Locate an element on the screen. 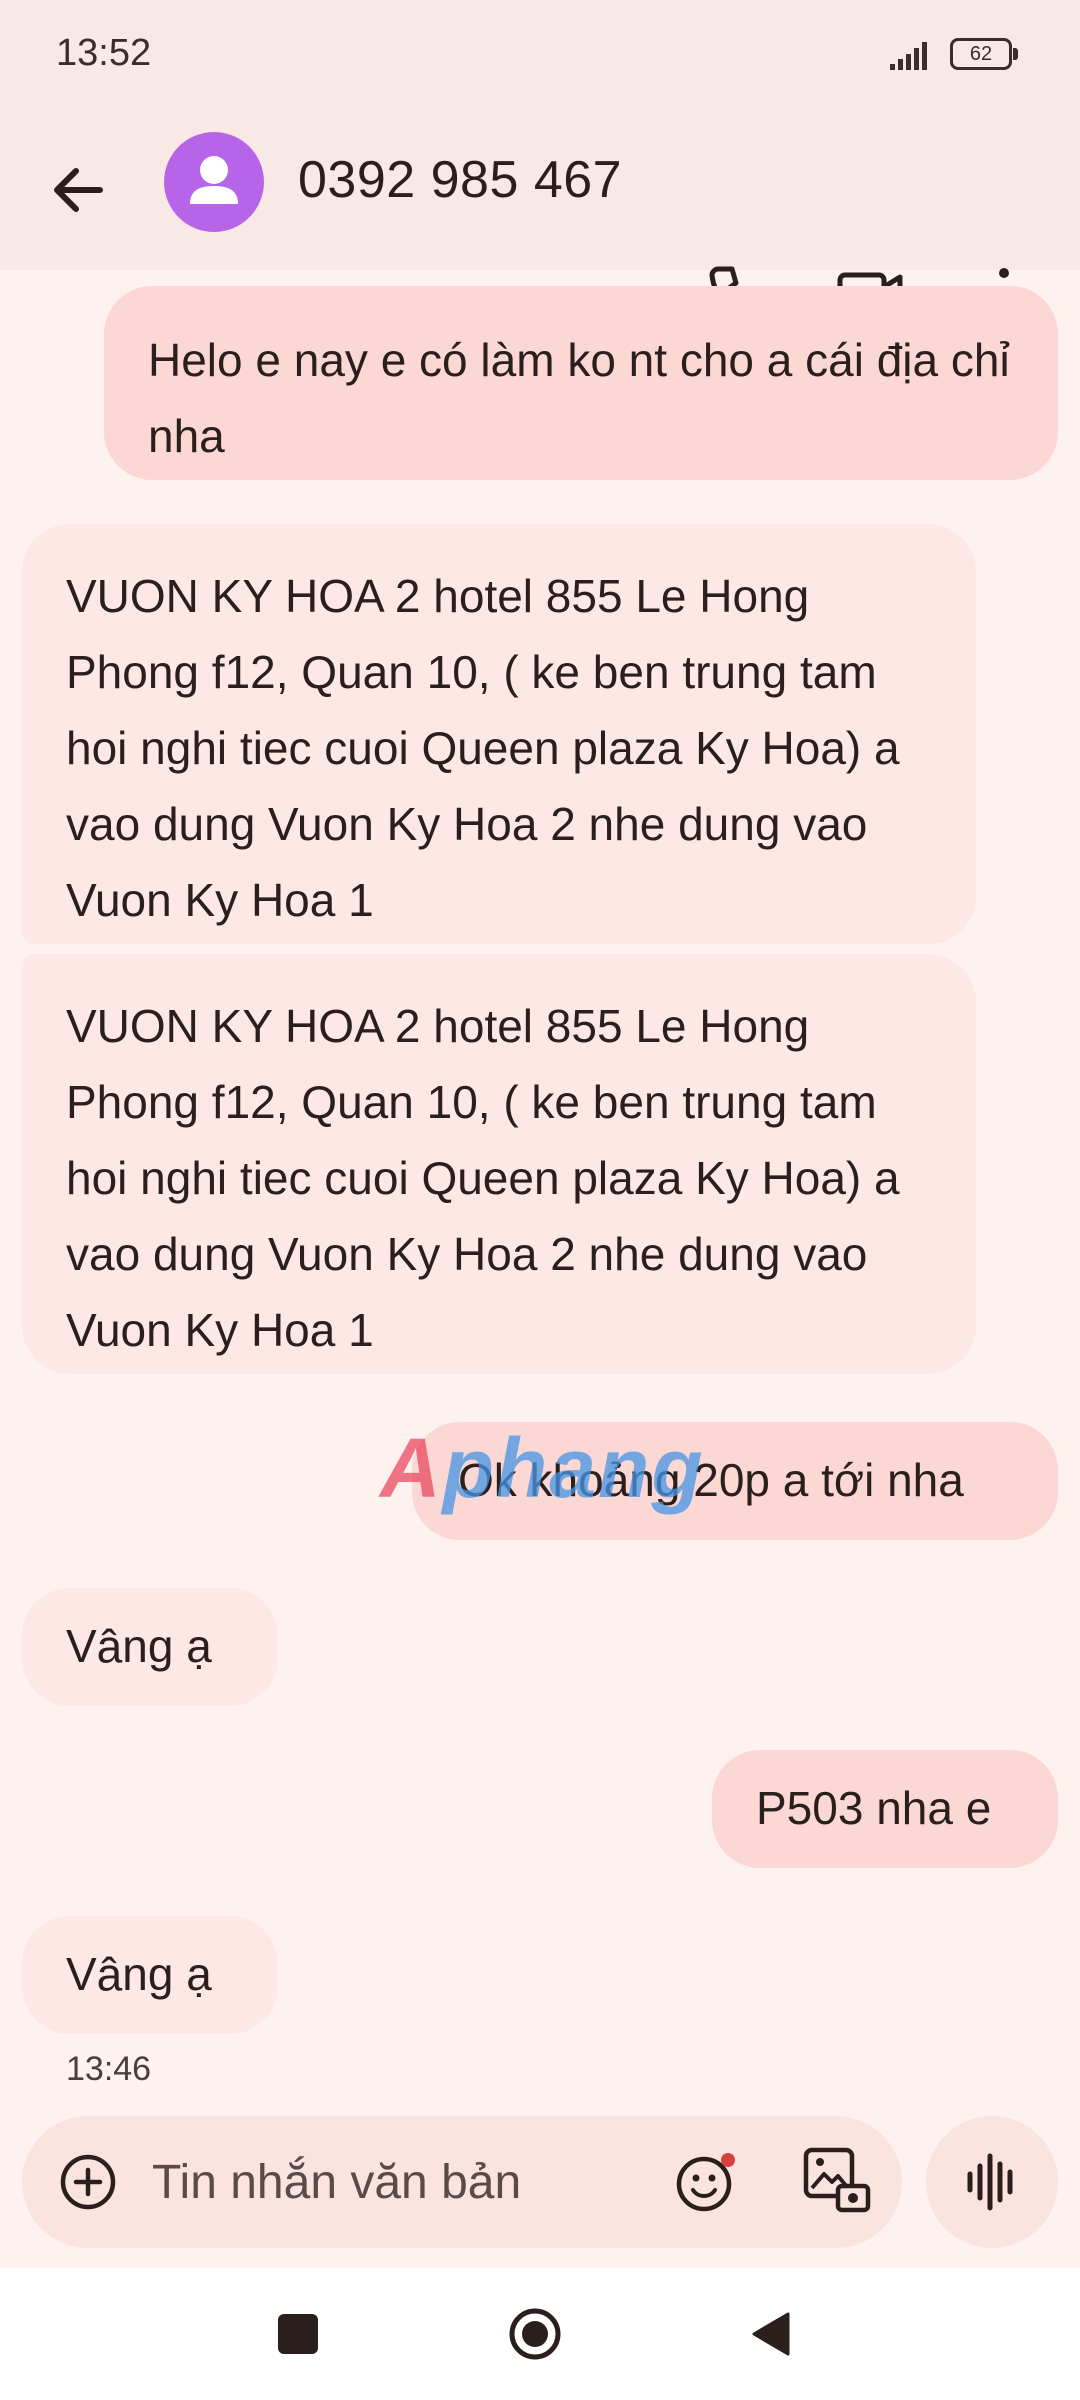 The width and height of the screenshot is (1080, 2400). arrow-left-icon is located at coordinates (78, 190).